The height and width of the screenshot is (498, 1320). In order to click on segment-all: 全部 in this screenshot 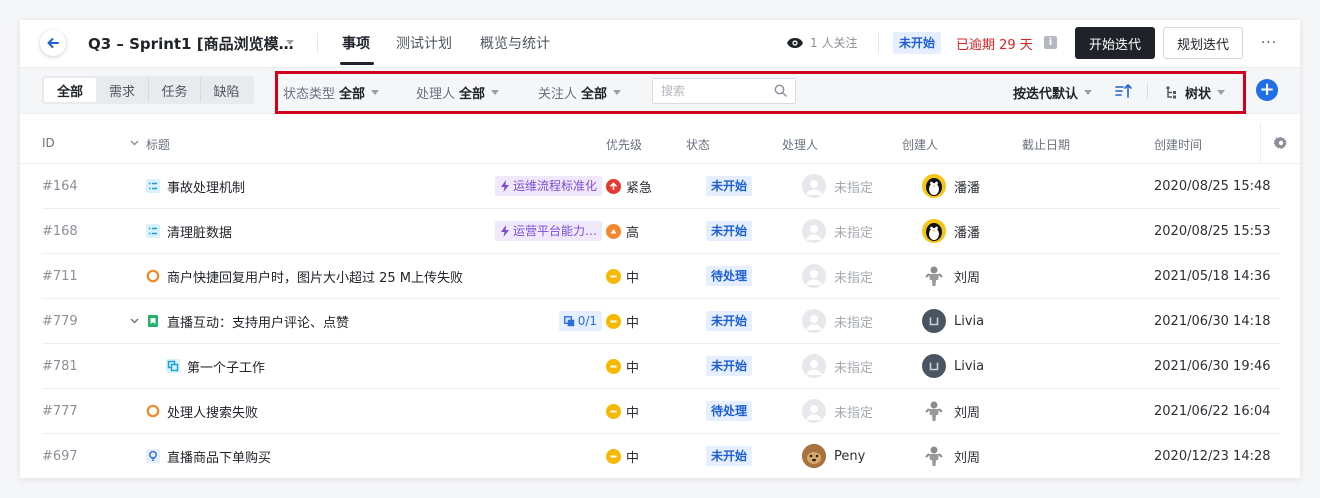, I will do `click(70, 90)`.